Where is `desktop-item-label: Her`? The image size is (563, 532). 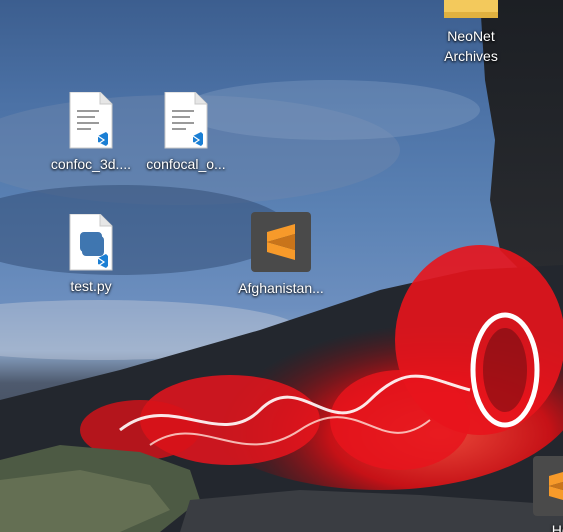 desktop-item-label: Her is located at coordinates (557, 527).